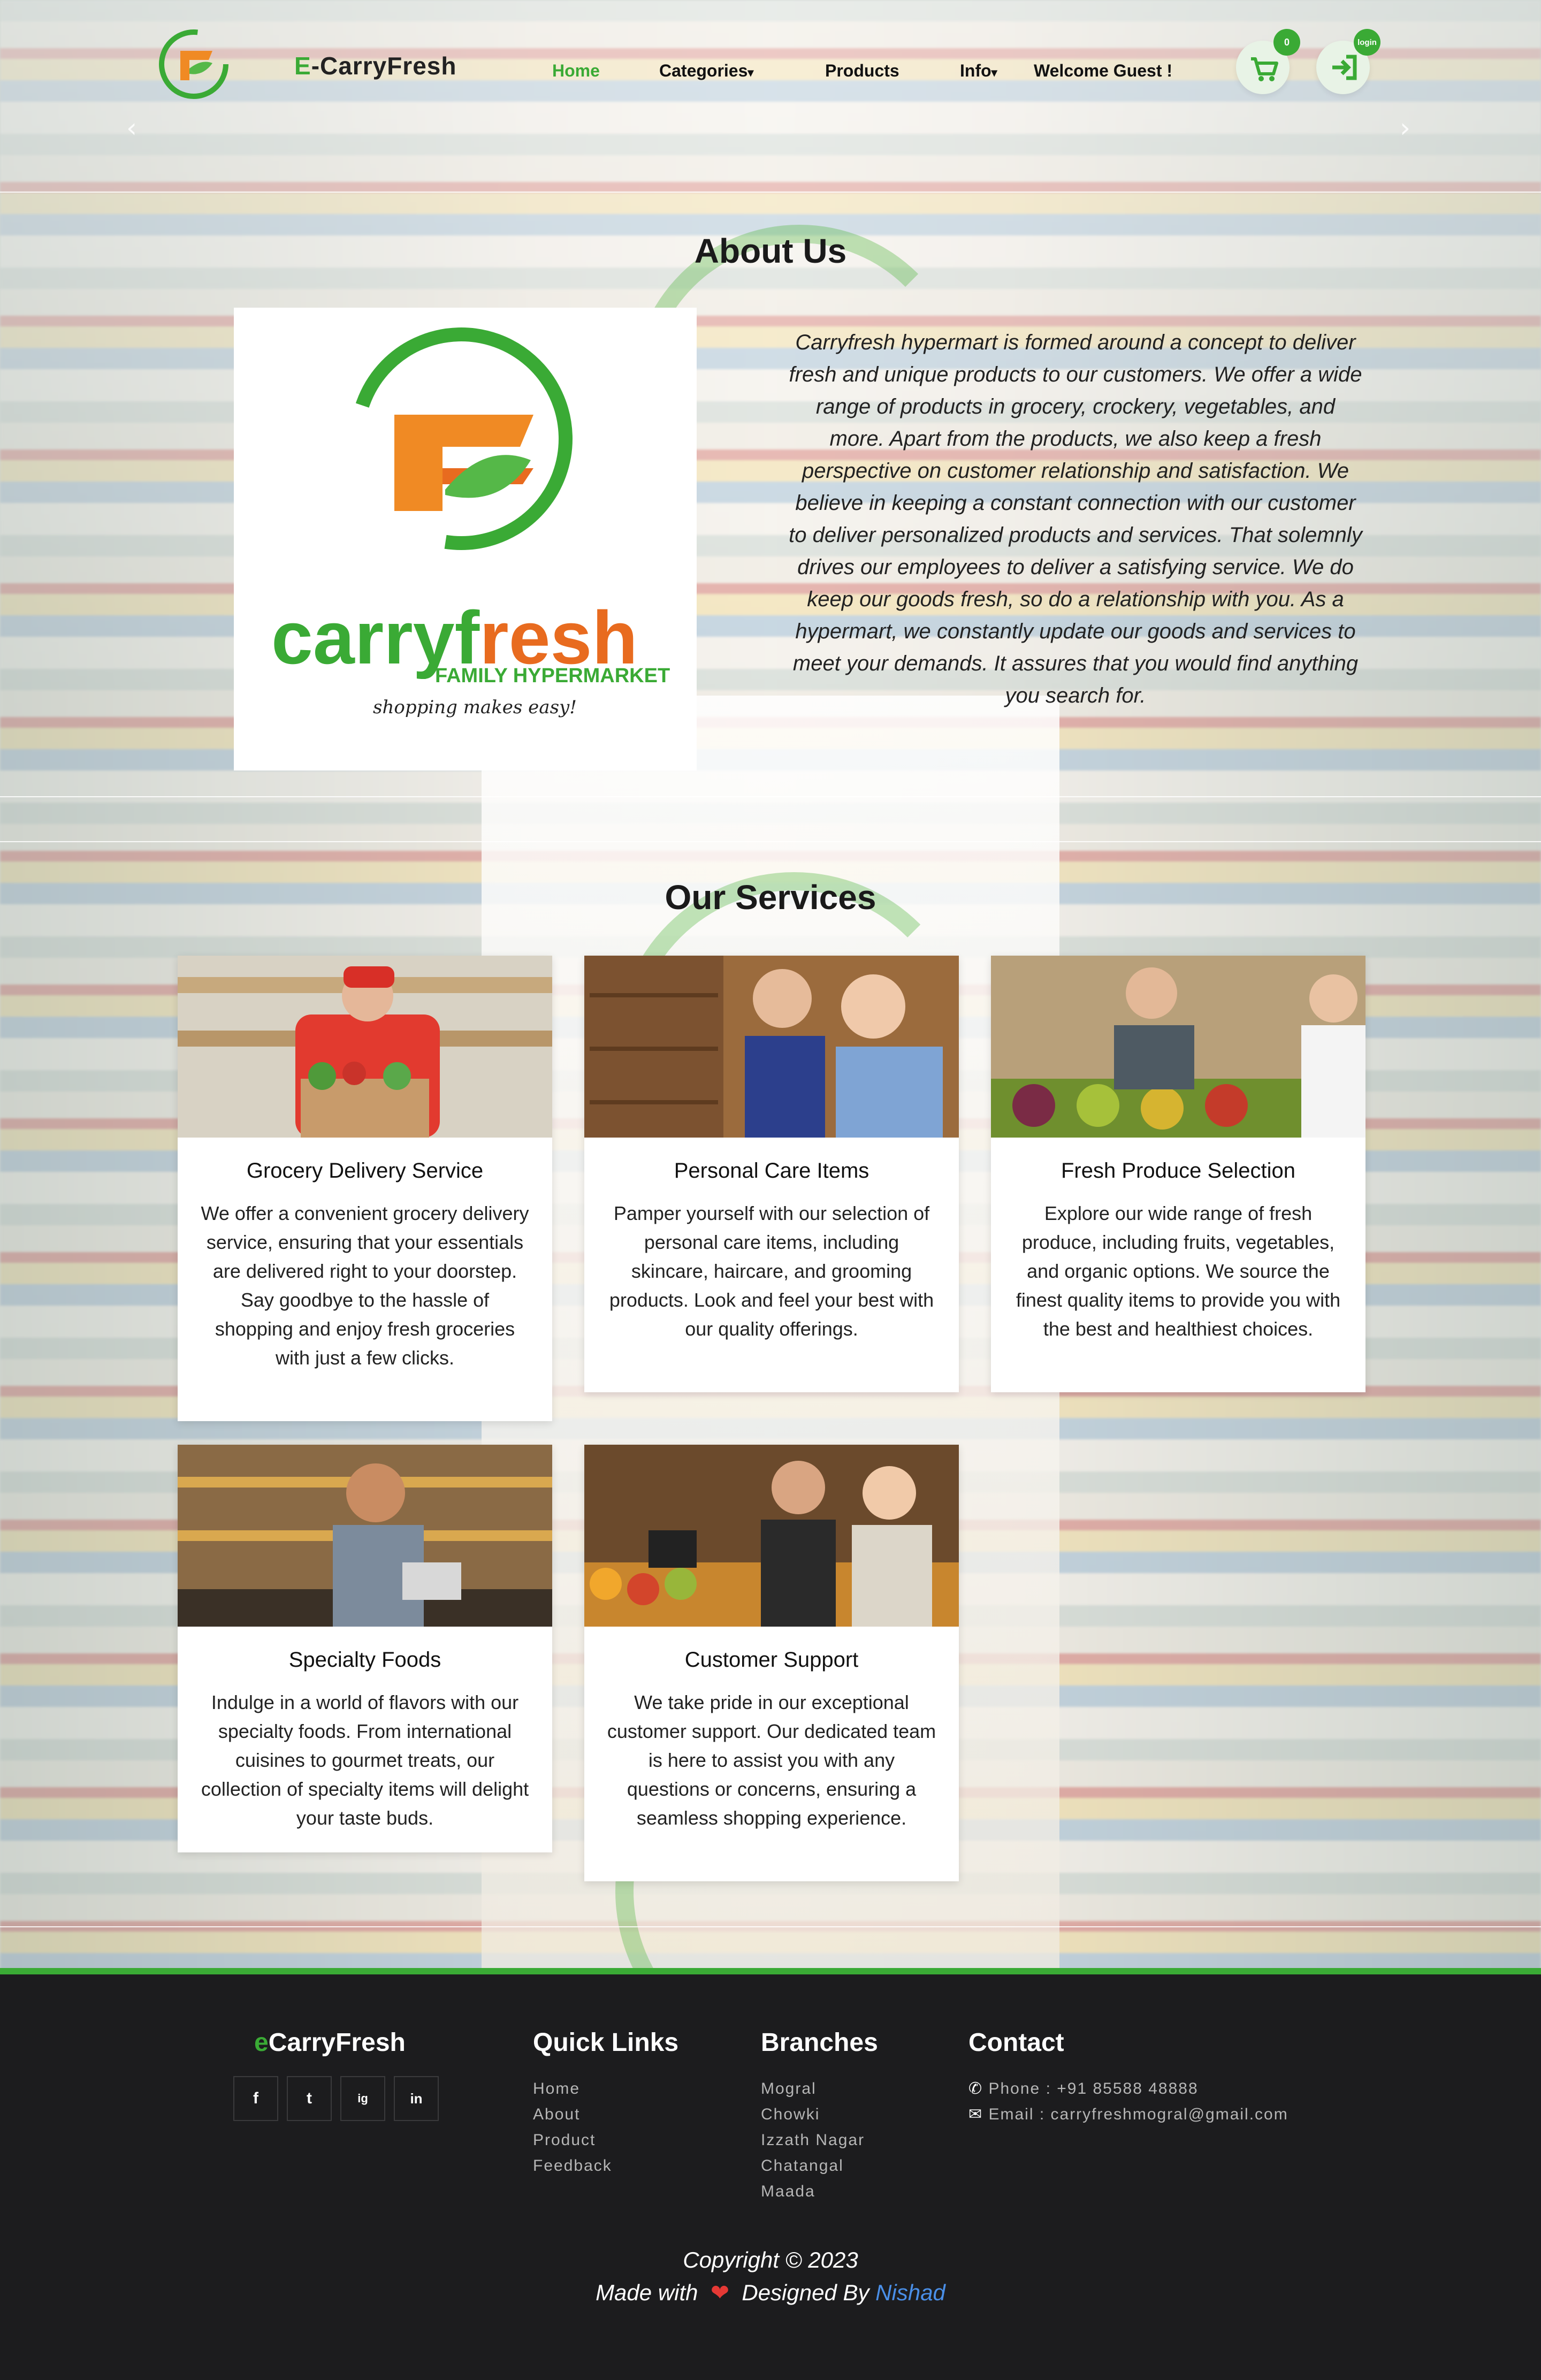  I want to click on contact-phone: ✆ Phone : +91 85588 48888, so click(1128, 2089).